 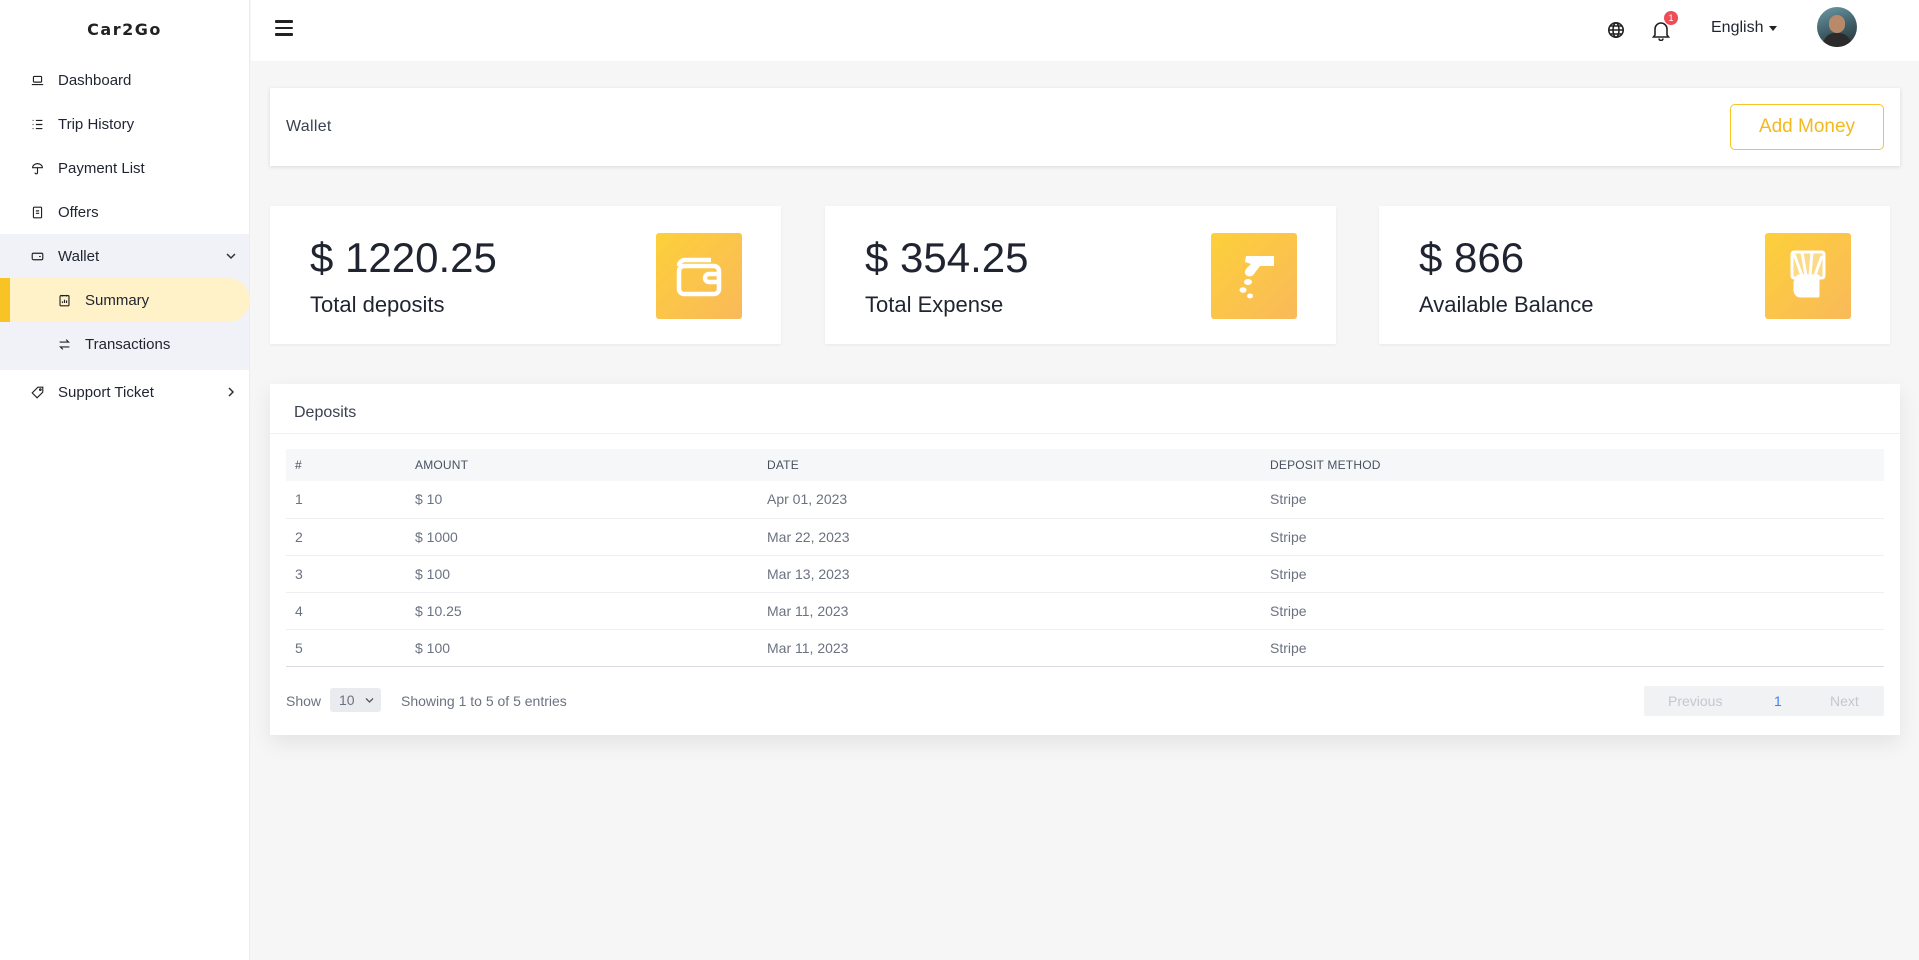 What do you see at coordinates (284, 28) in the screenshot?
I see `menu-toggle-icon` at bounding box center [284, 28].